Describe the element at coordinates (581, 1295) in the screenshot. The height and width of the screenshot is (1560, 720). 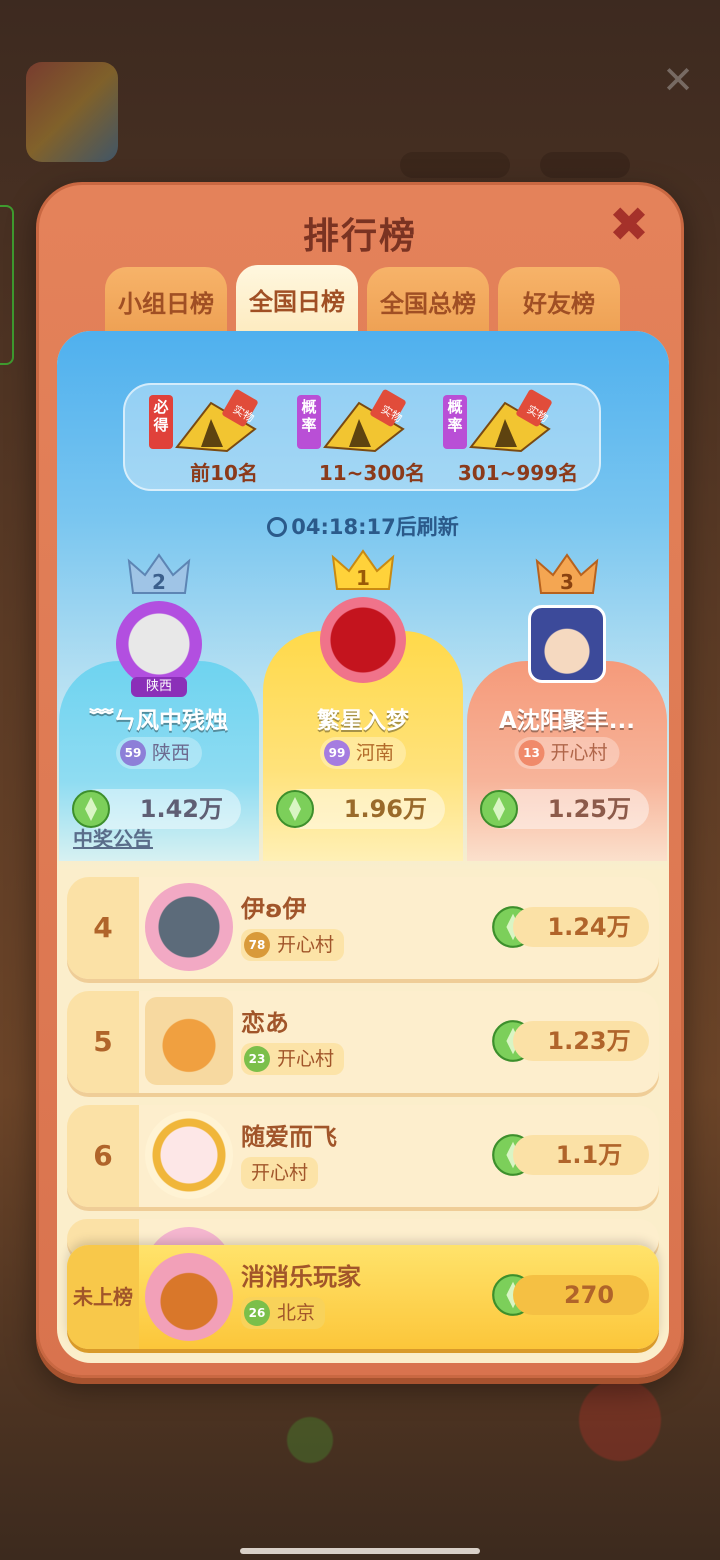
I see `player-score: 270` at that location.